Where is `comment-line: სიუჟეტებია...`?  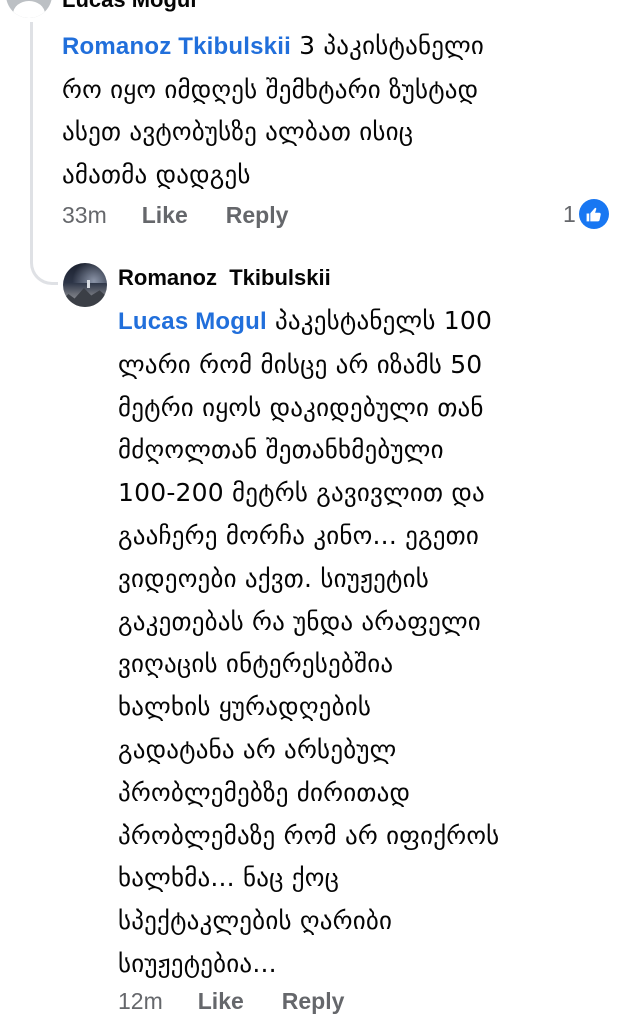
comment-line: სიუჟეტებია... is located at coordinates (197, 963).